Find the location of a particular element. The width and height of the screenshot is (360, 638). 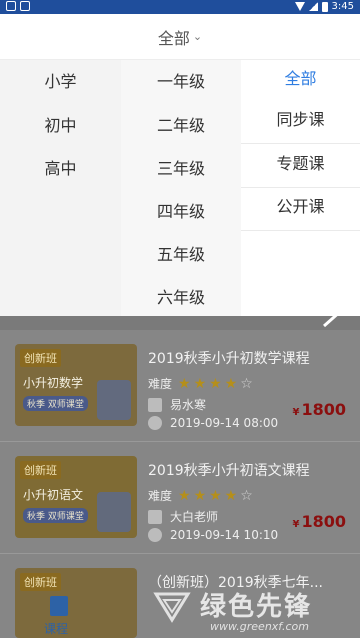

thumb-title: 小升初数学 is located at coordinates (53, 383).